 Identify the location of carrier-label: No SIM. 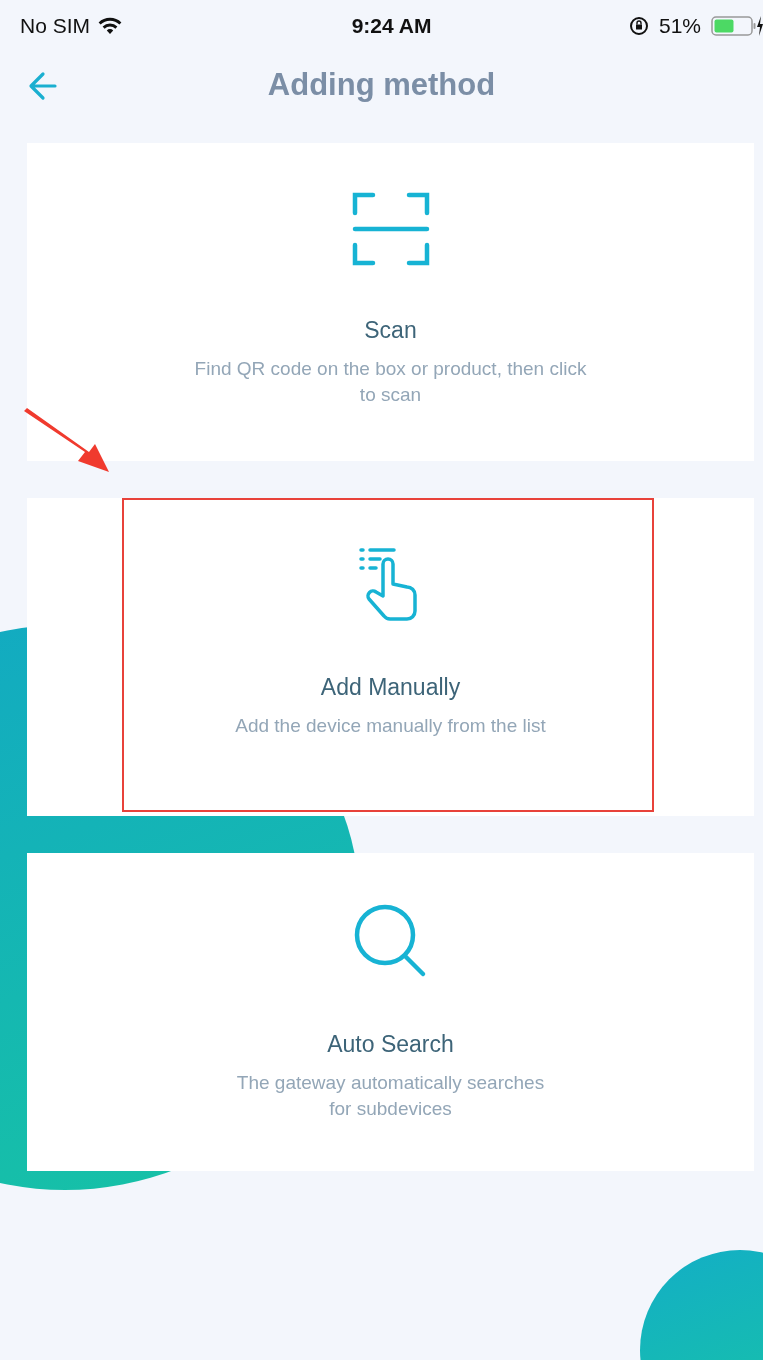
(55, 26).